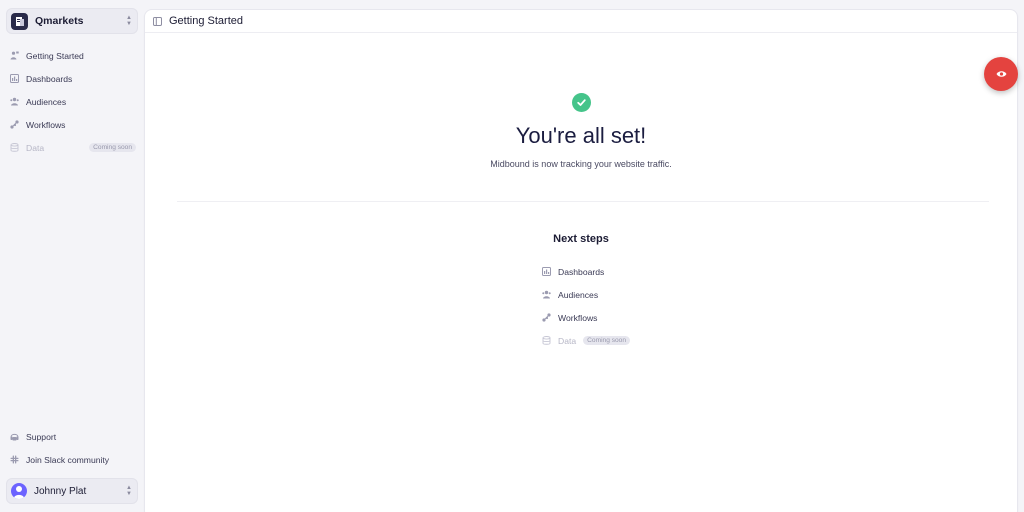 The image size is (1024, 512). I want to click on sidebar-item-support: Support, so click(72, 436).